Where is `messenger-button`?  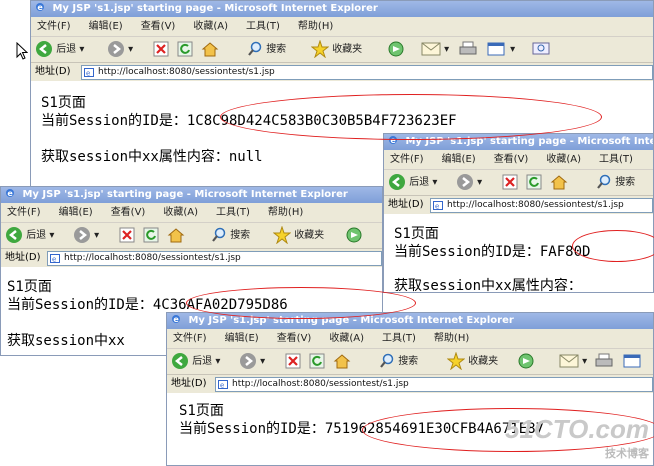
messenger-button is located at coordinates (541, 49).